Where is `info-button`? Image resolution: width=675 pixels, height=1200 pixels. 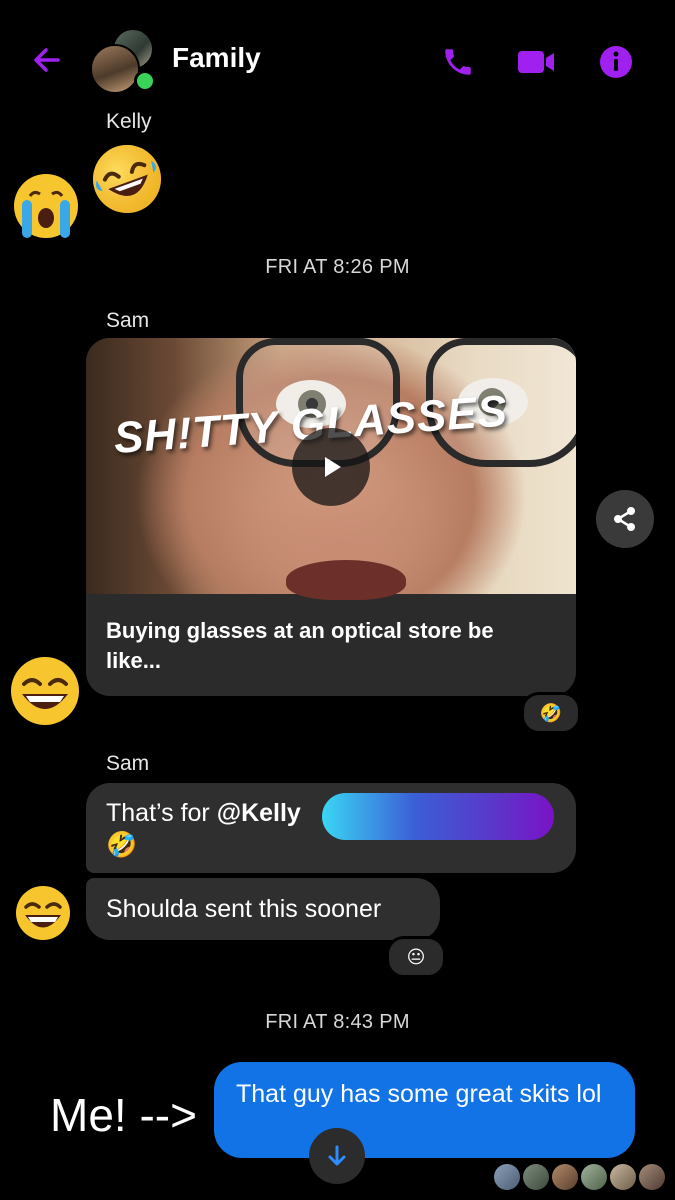
info-button is located at coordinates (616, 62).